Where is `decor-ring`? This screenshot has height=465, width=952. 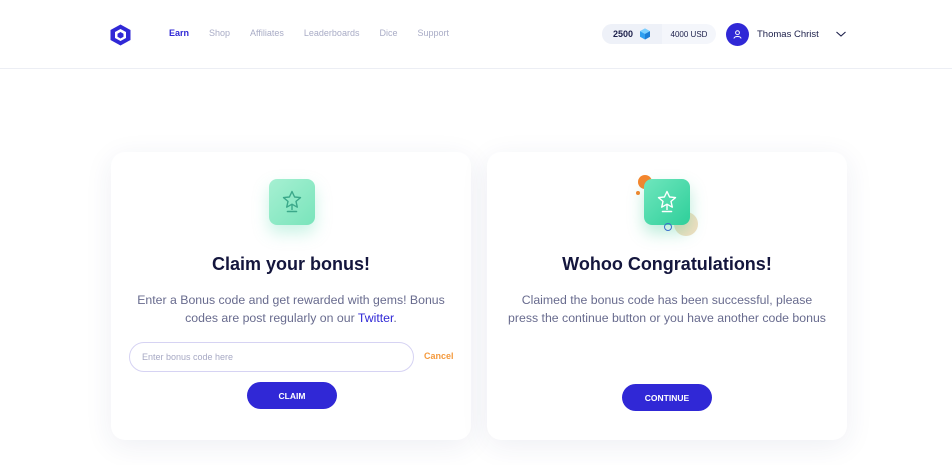
decor-ring is located at coordinates (668, 227).